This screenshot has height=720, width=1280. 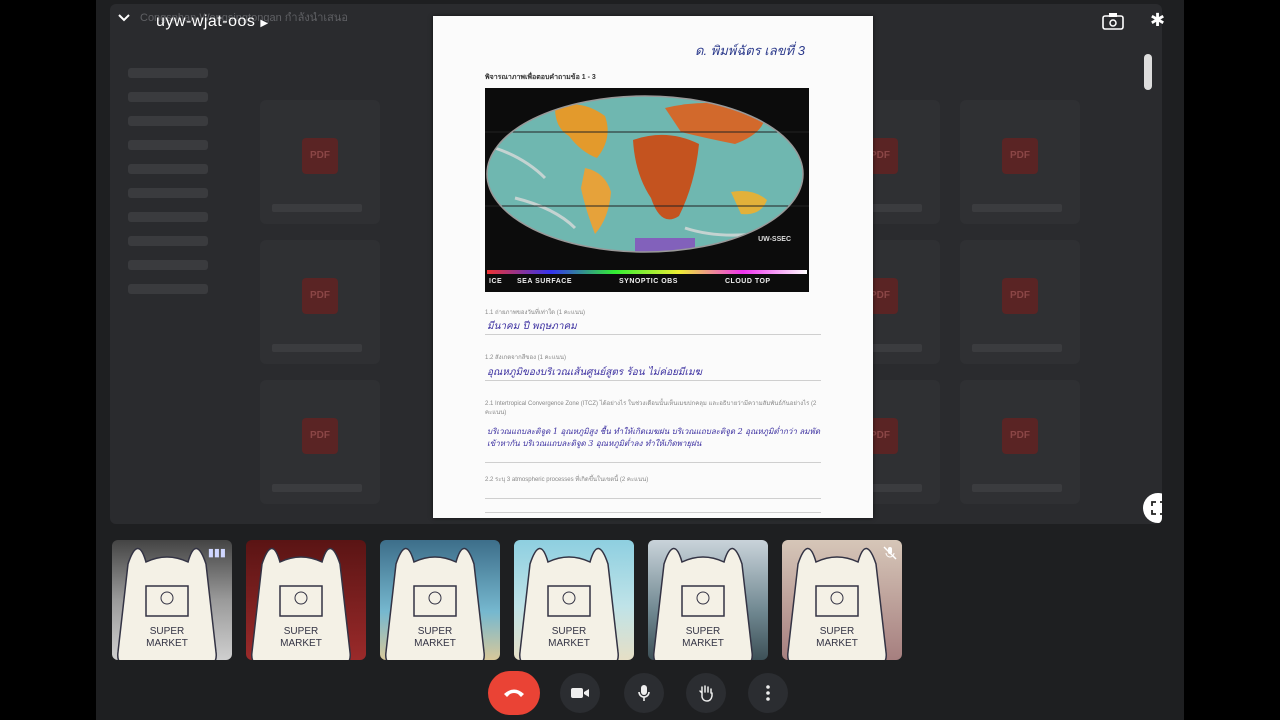 I want to click on map-credit: UW-SSEC, so click(x=774, y=239).